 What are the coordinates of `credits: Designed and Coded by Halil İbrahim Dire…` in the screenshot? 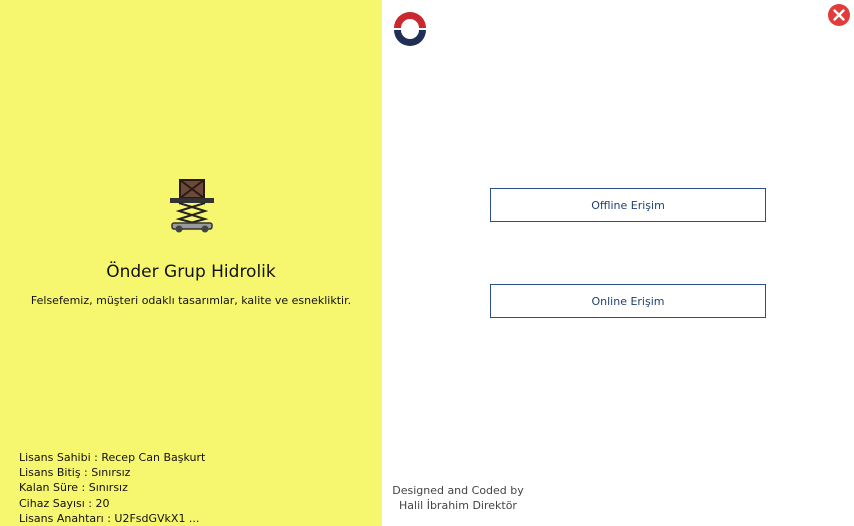 It's located at (458, 498).